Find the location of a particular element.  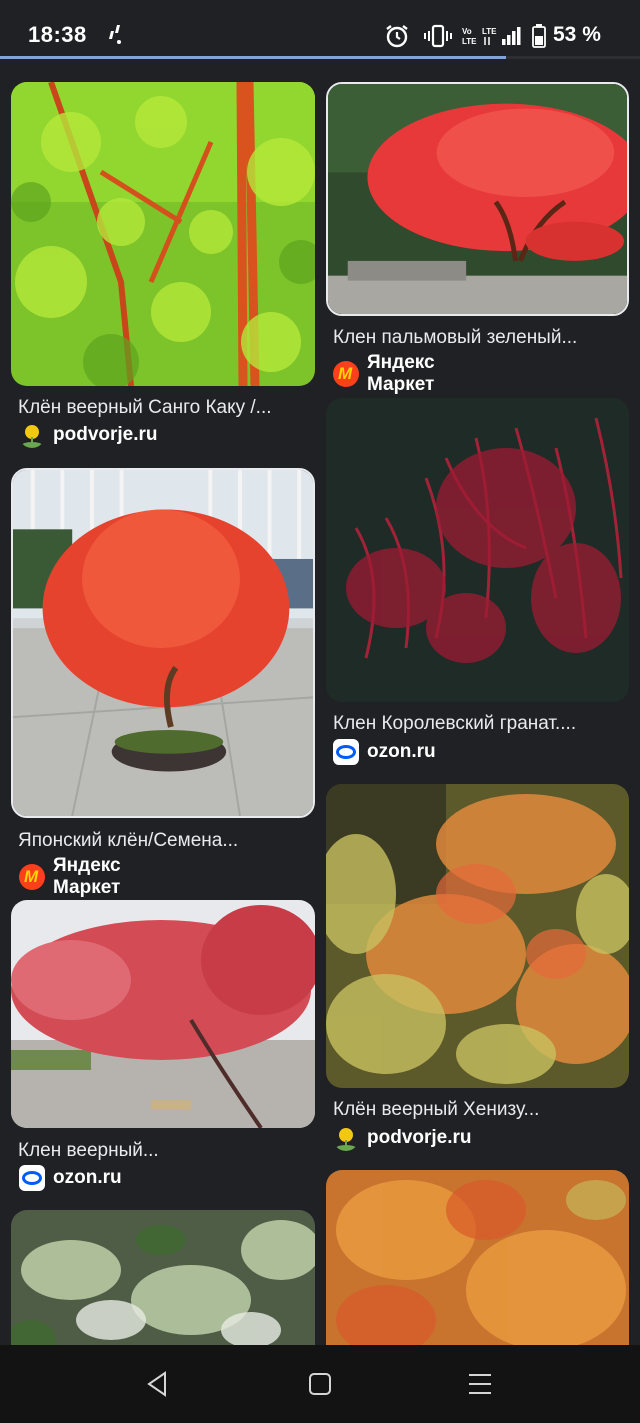

system-navigation-bar is located at coordinates (320, 1384).